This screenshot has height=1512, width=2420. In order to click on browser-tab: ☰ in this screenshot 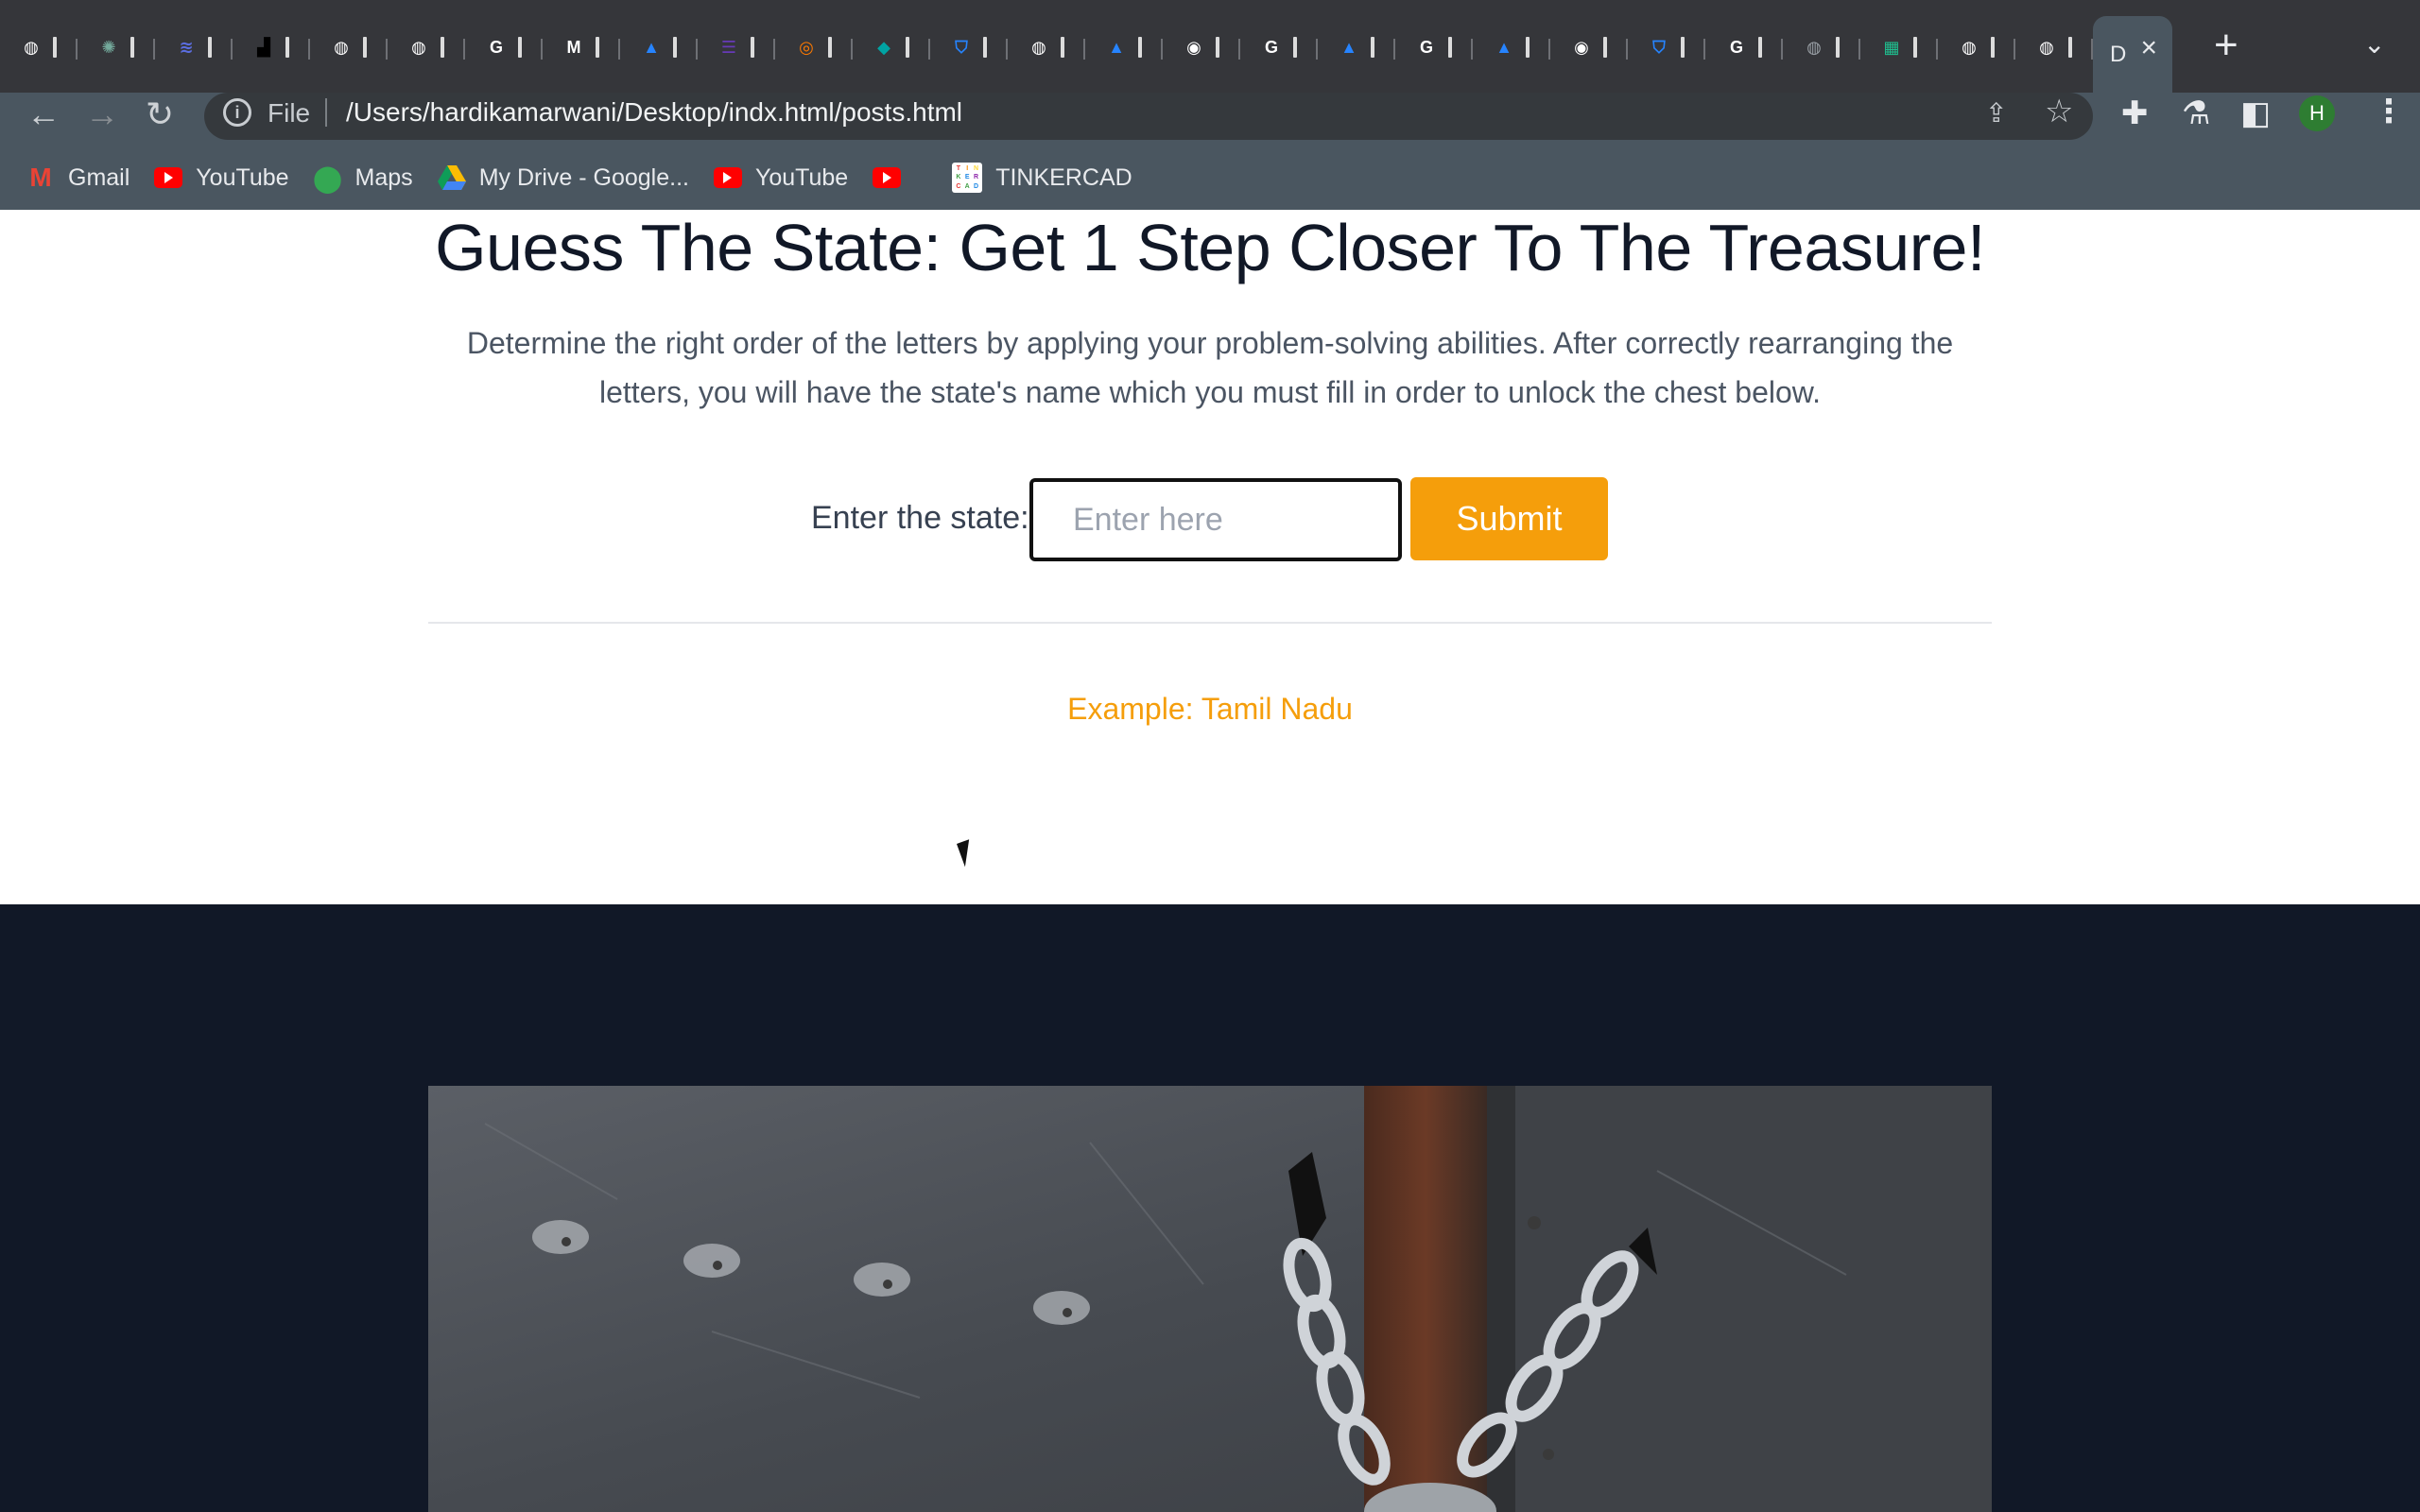, I will do `click(736, 47)`.